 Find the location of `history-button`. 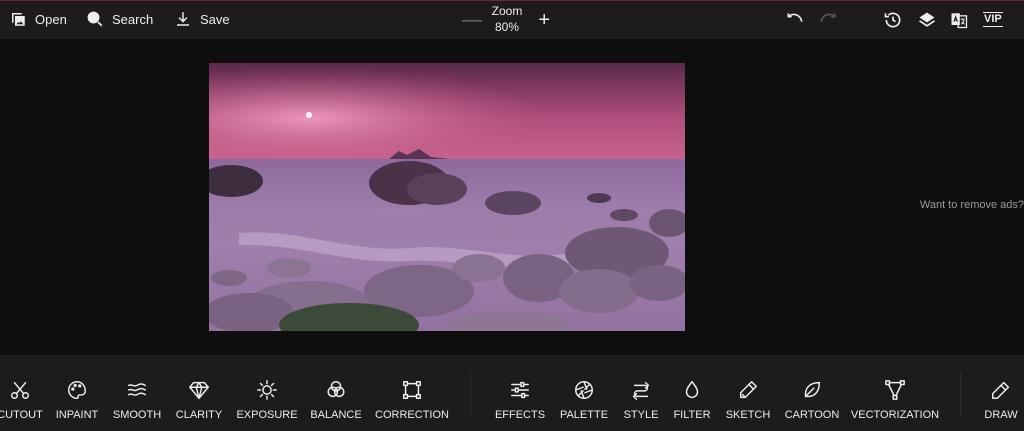

history-button is located at coordinates (893, 20).